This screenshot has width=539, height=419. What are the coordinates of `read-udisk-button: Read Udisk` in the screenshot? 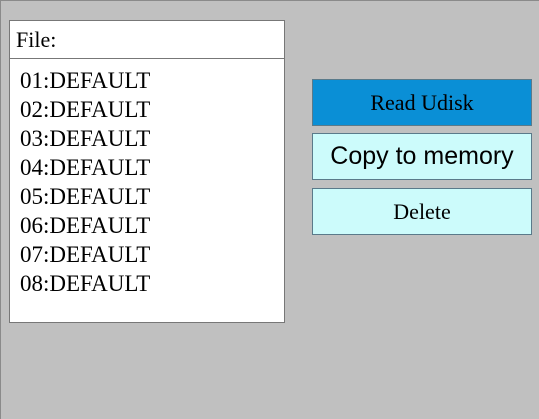 It's located at (422, 102).